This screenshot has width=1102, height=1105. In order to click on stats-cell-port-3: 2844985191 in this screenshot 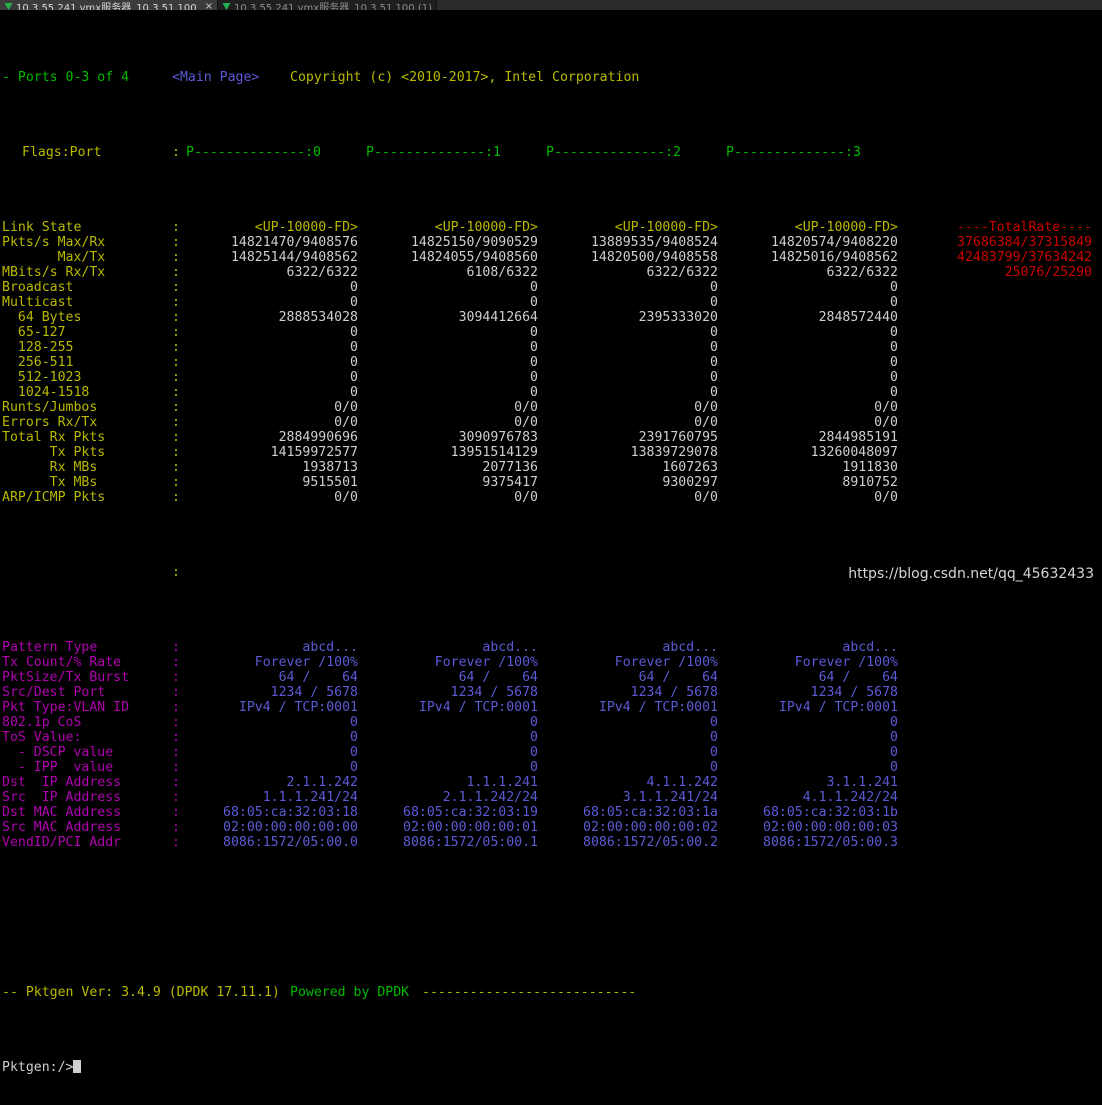, I will do `click(858, 437)`.